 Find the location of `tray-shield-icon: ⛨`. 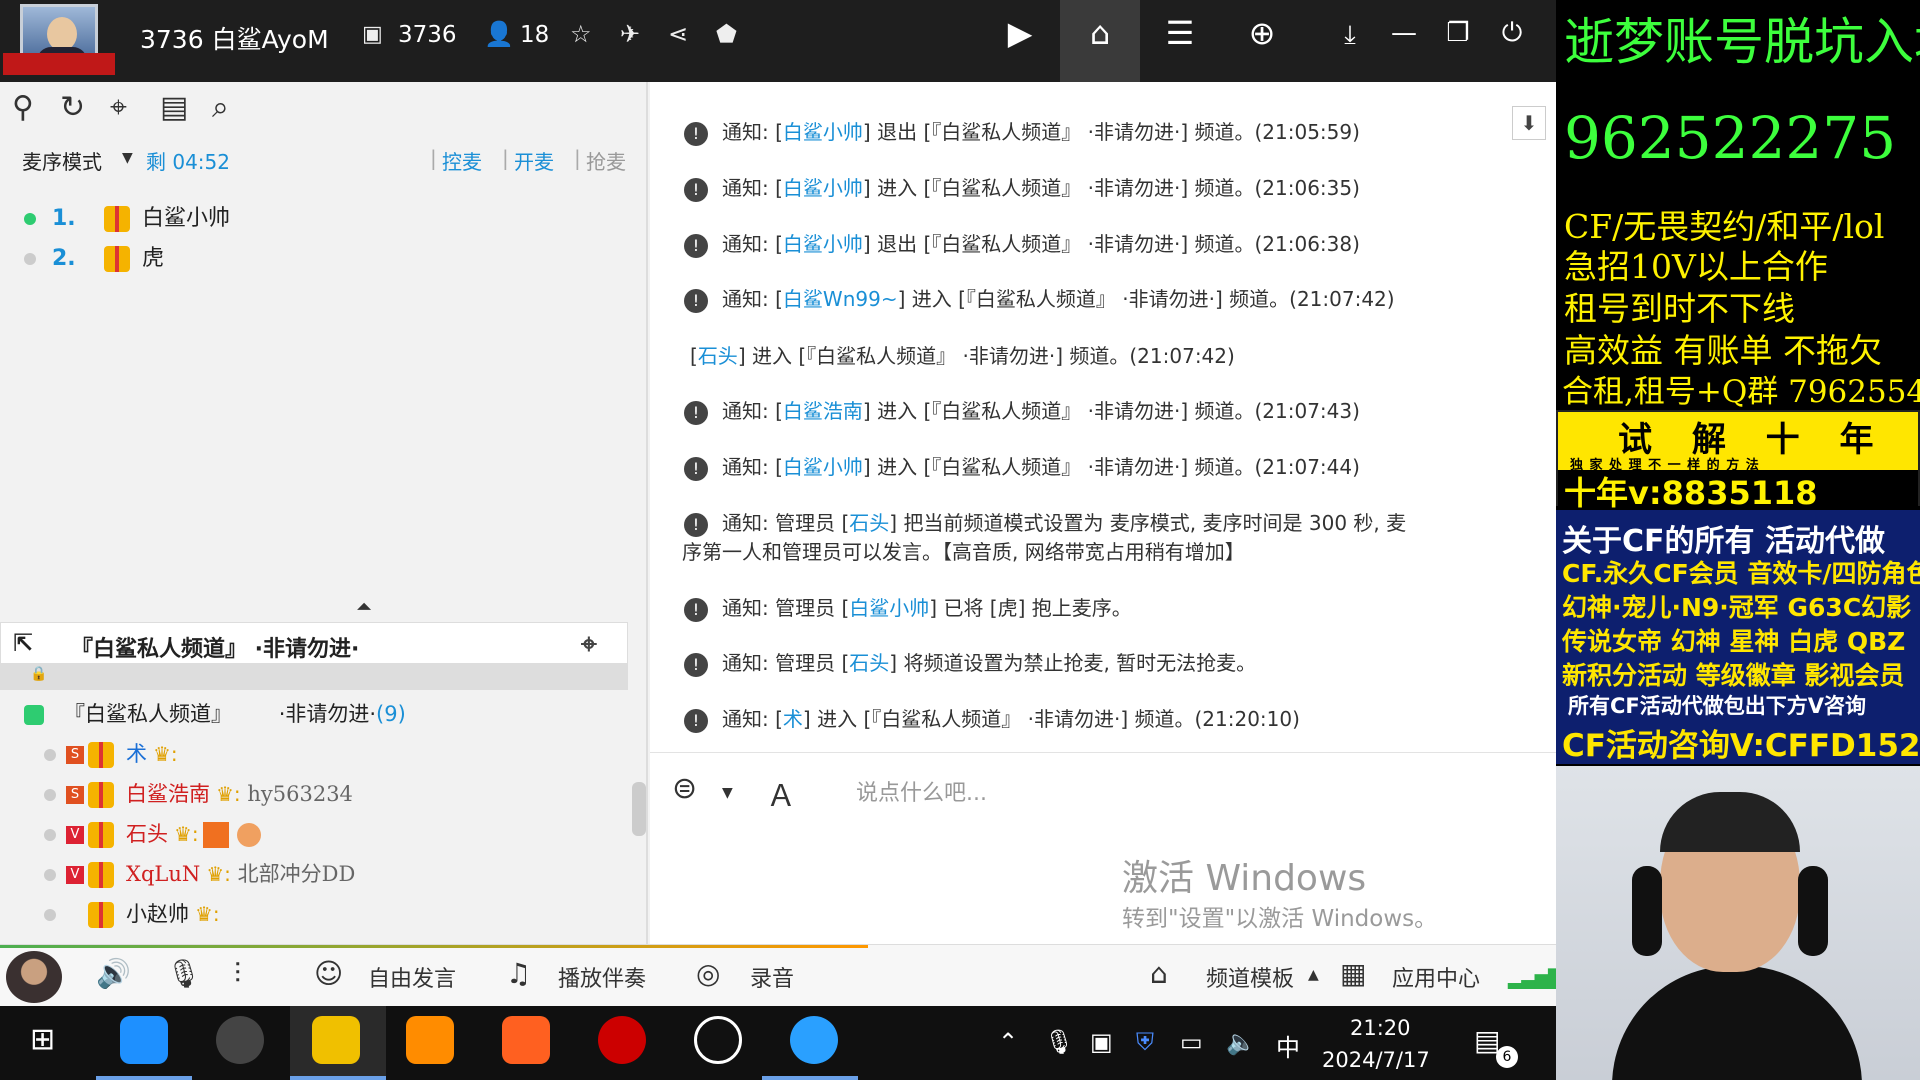

tray-shield-icon: ⛨ is located at coordinates (1145, 1042).